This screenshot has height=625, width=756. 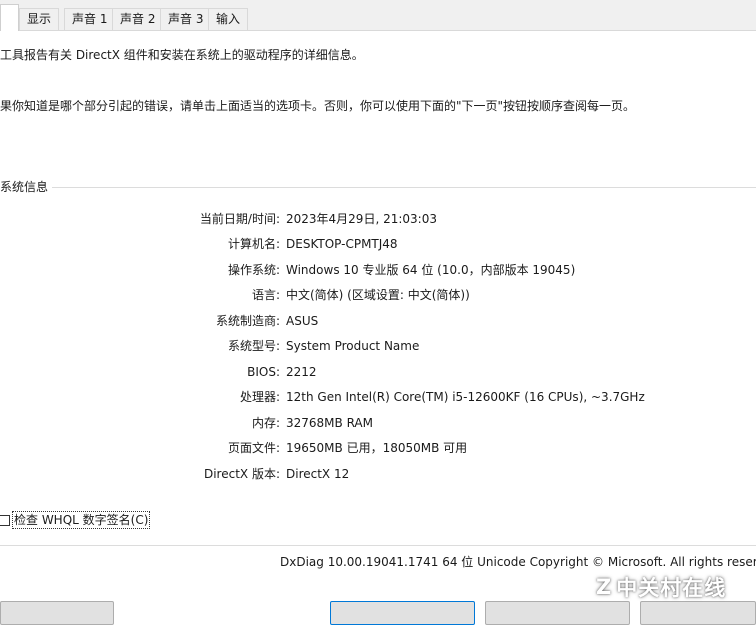 I want to click on info-value: System Product Name, so click(x=353, y=346).